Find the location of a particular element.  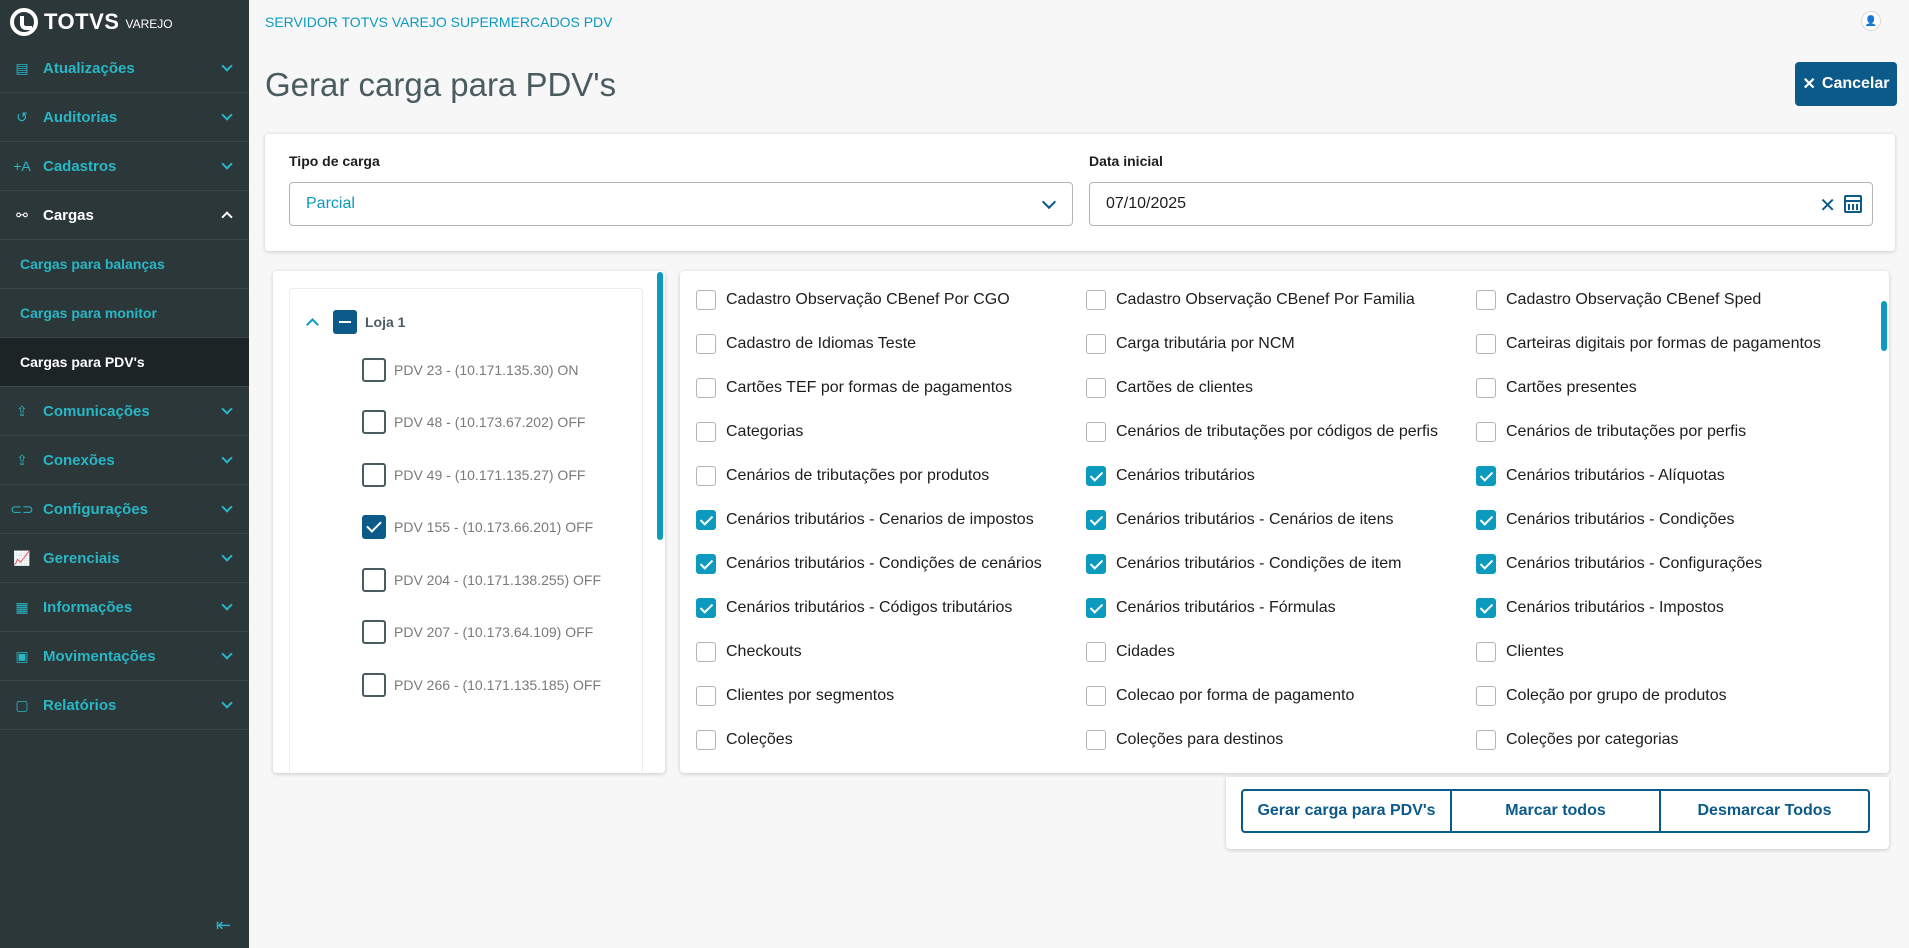

uncheck-all-button: Desmarcar Todos is located at coordinates (1764, 811).